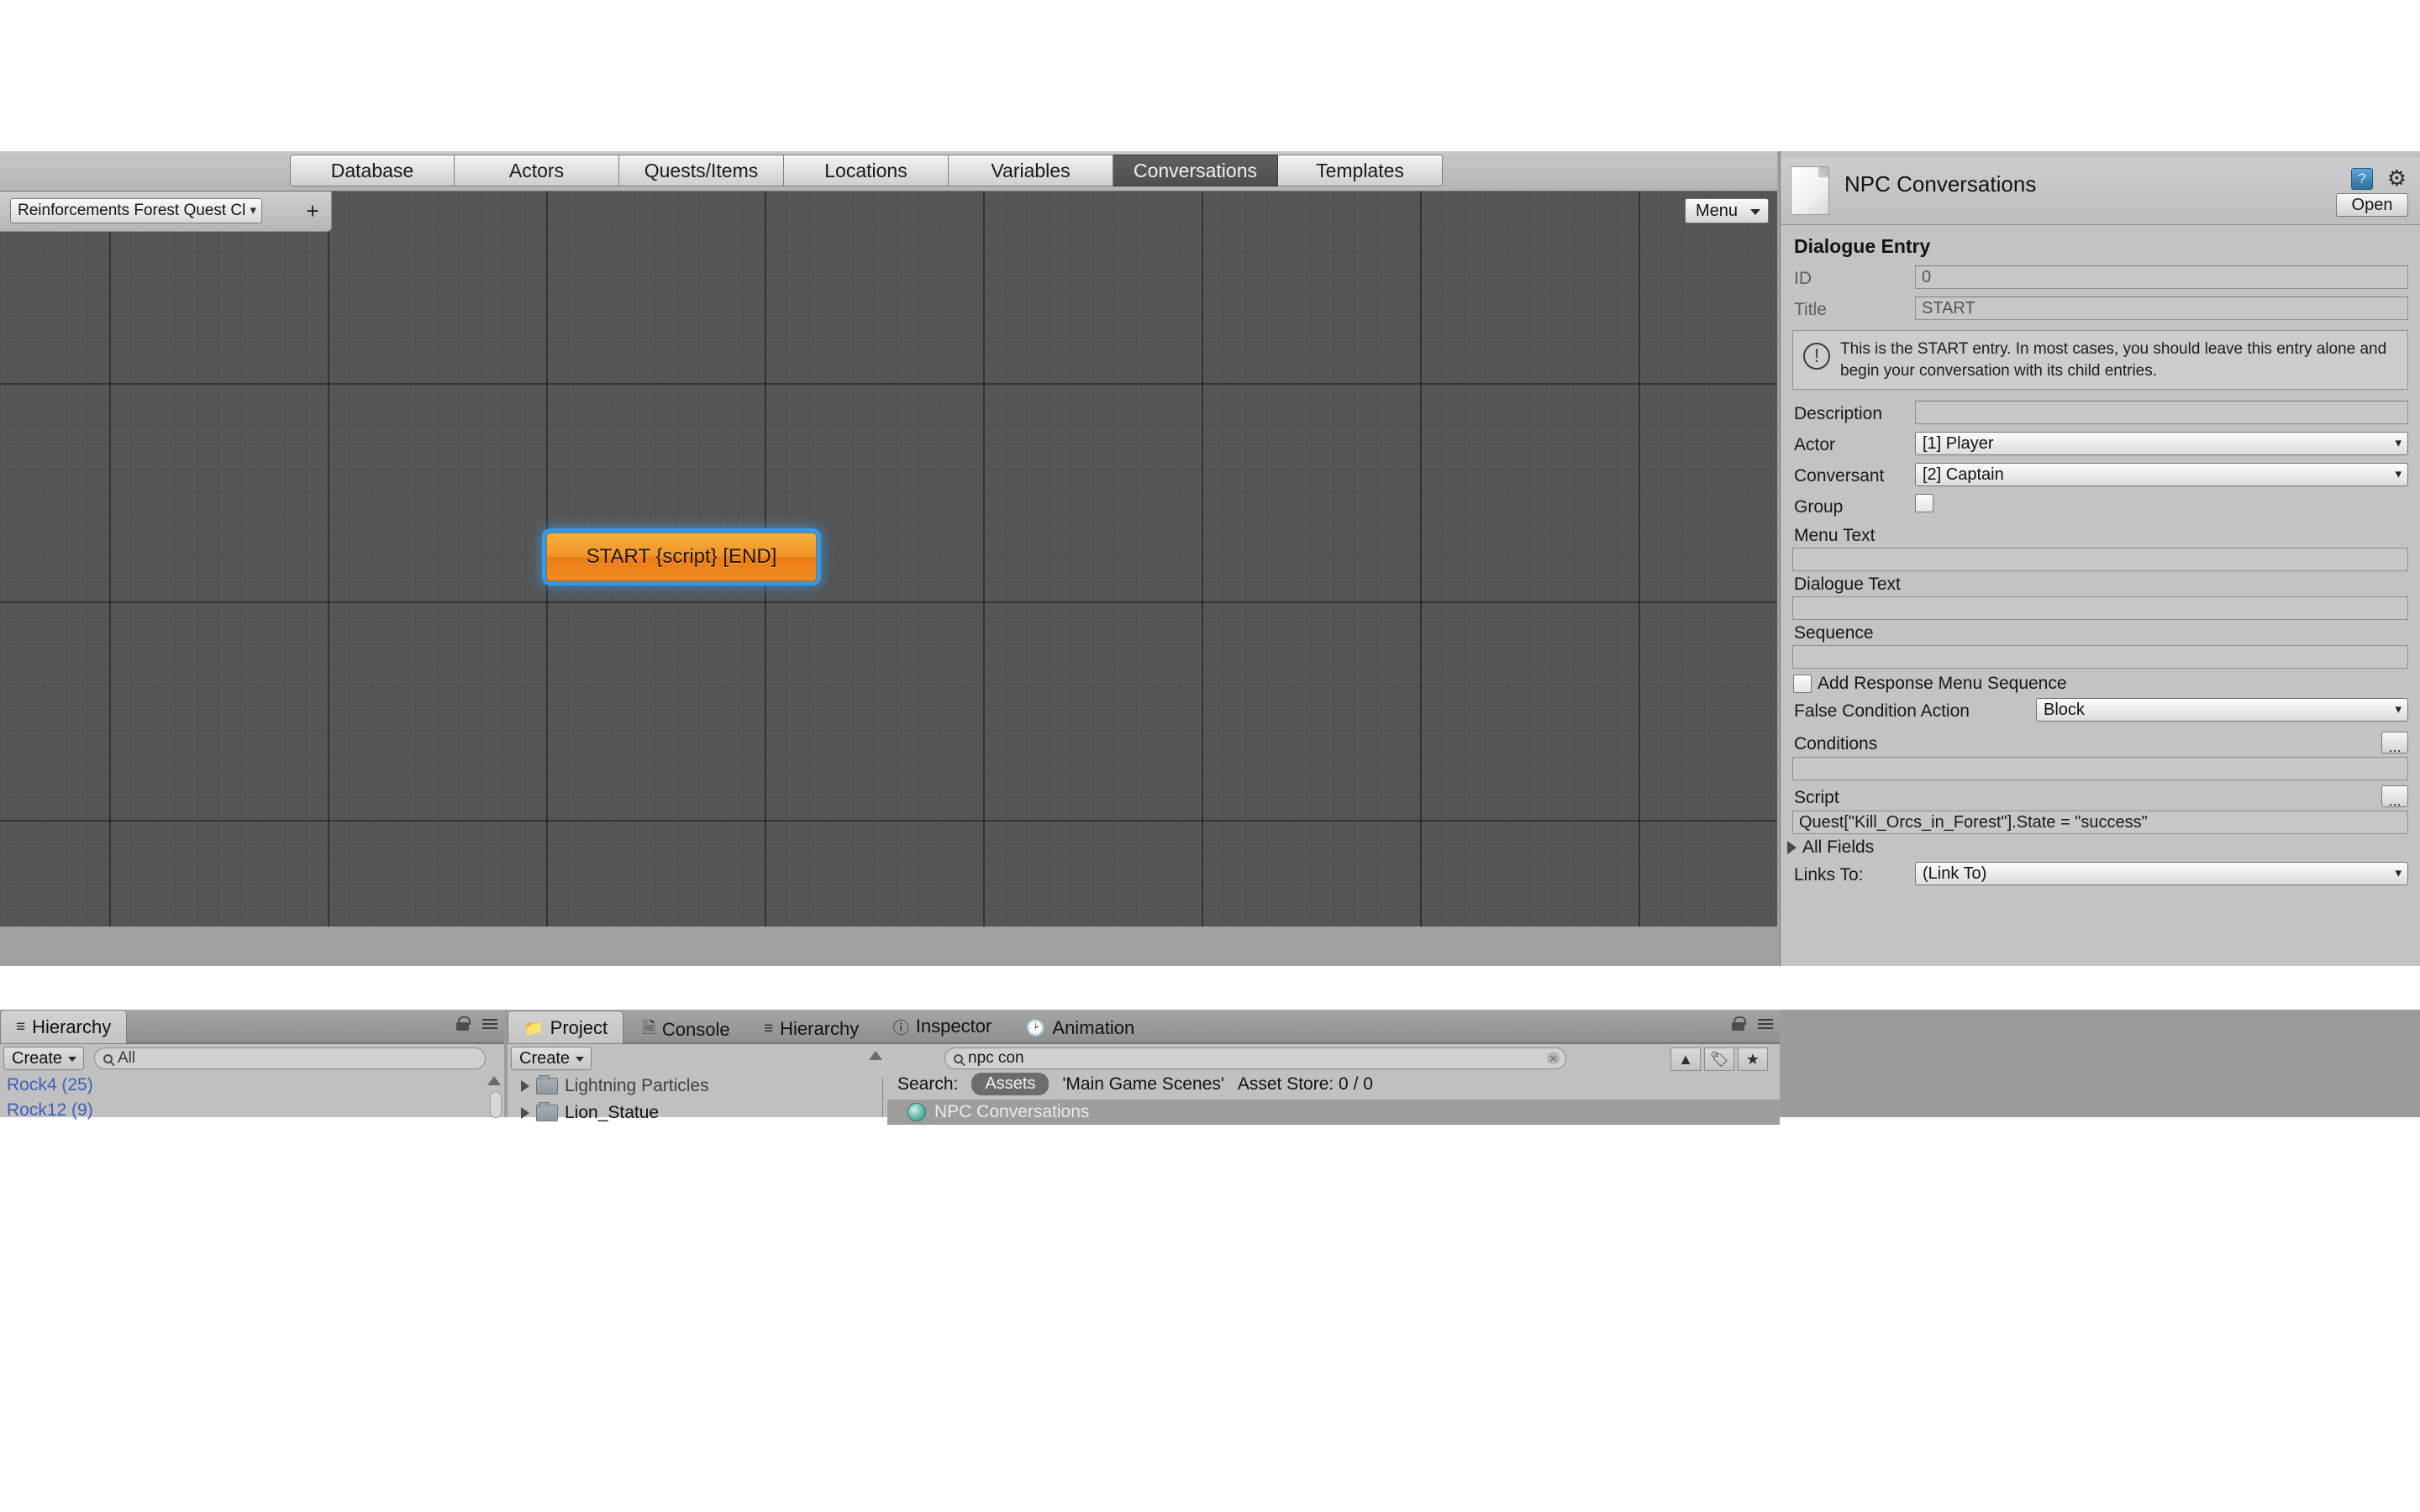 The image size is (2420, 1512). What do you see at coordinates (290, 1058) in the screenshot?
I see `hierarchy-search-input: All` at bounding box center [290, 1058].